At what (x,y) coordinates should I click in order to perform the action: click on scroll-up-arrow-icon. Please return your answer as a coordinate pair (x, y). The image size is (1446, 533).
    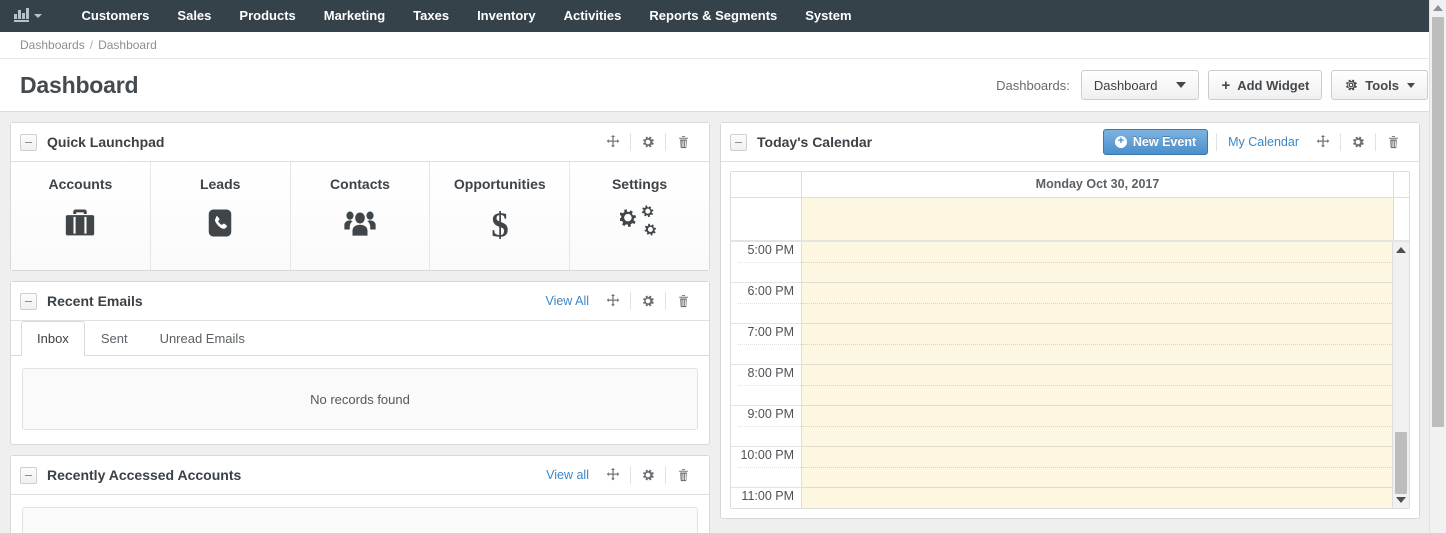
    Looking at the image, I should click on (1401, 250).